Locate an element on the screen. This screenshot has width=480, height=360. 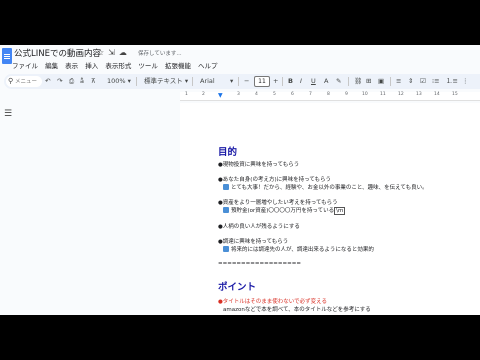
style-select: 標準テキスト ▾ is located at coordinates (166, 81).